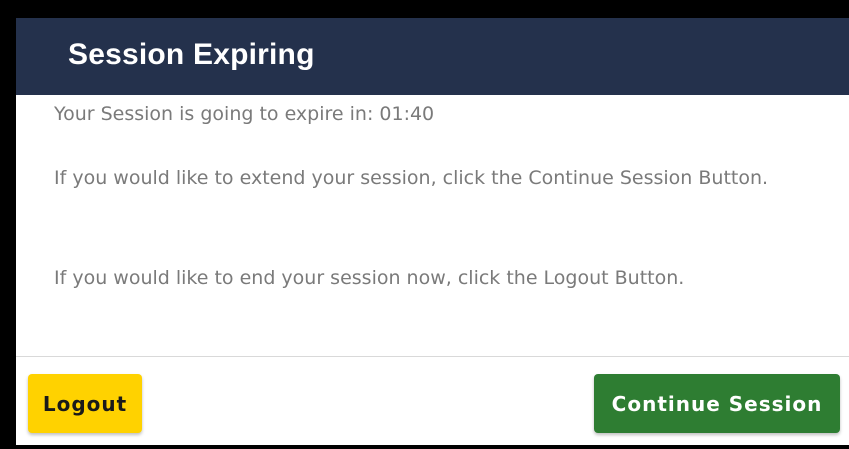 The image size is (849, 449). What do you see at coordinates (432, 356) in the screenshot?
I see `footer-divider` at bounding box center [432, 356].